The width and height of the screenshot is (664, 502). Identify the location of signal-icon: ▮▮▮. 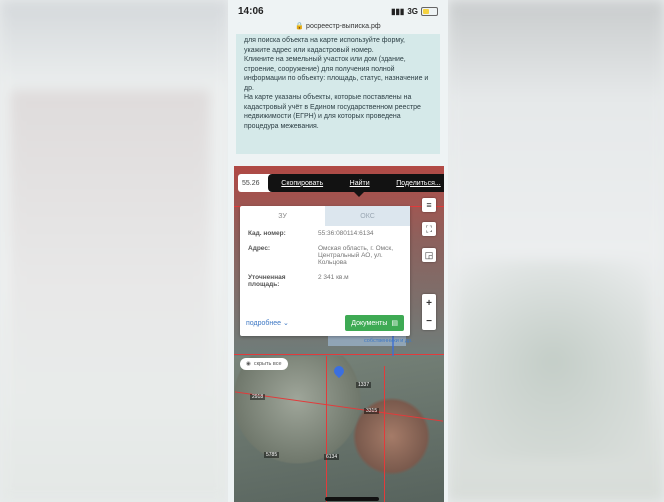
(398, 11).